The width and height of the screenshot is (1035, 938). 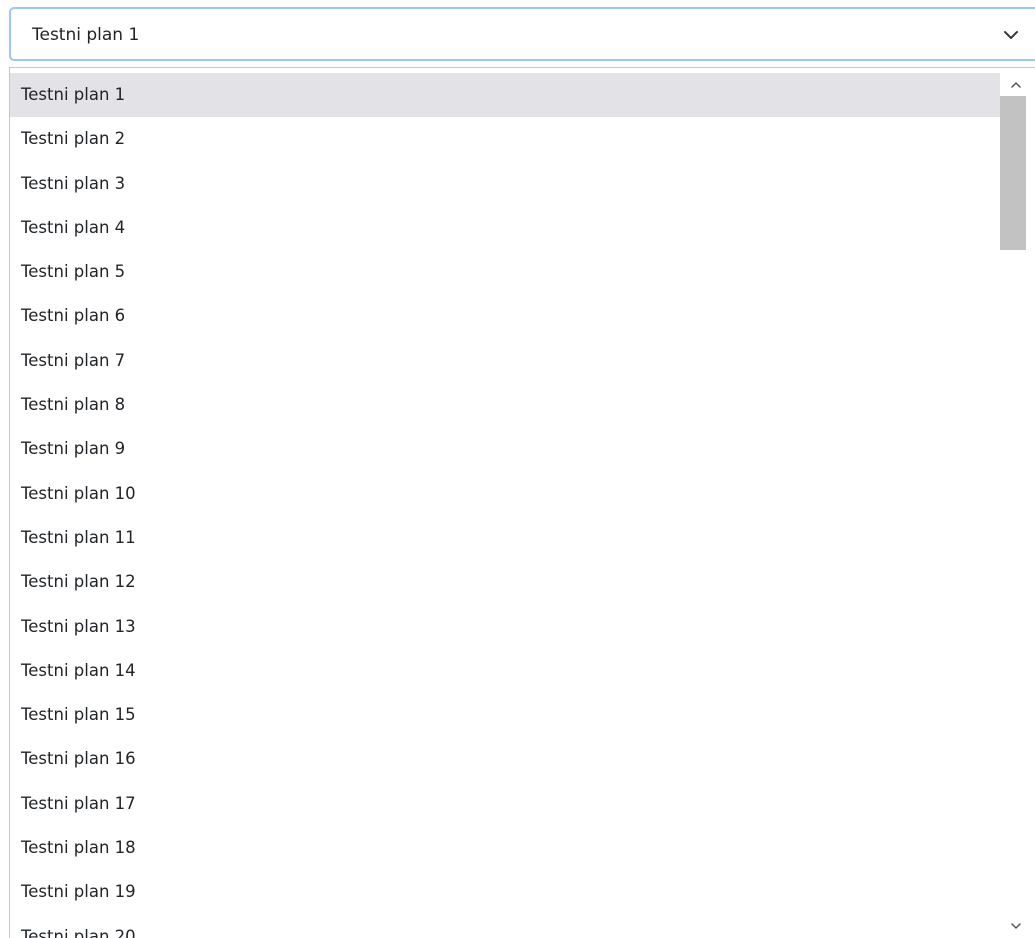 What do you see at coordinates (505, 139) in the screenshot?
I see `option-item: Testni plan 2` at bounding box center [505, 139].